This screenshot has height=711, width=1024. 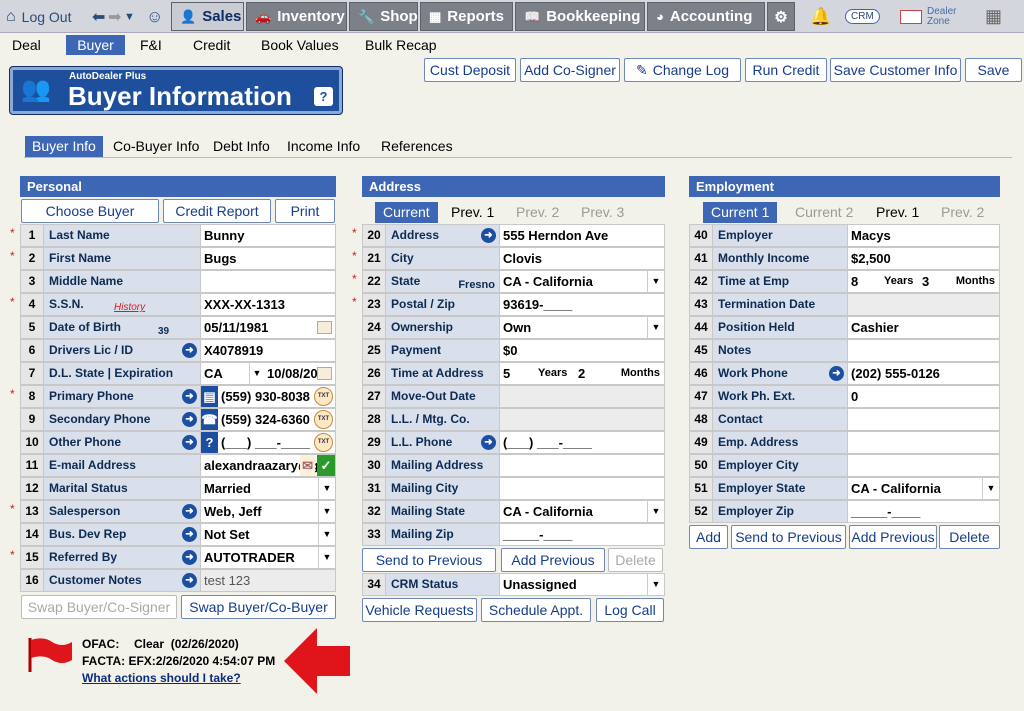 I want to click on delete-previous-button: Delete, so click(x=635, y=560).